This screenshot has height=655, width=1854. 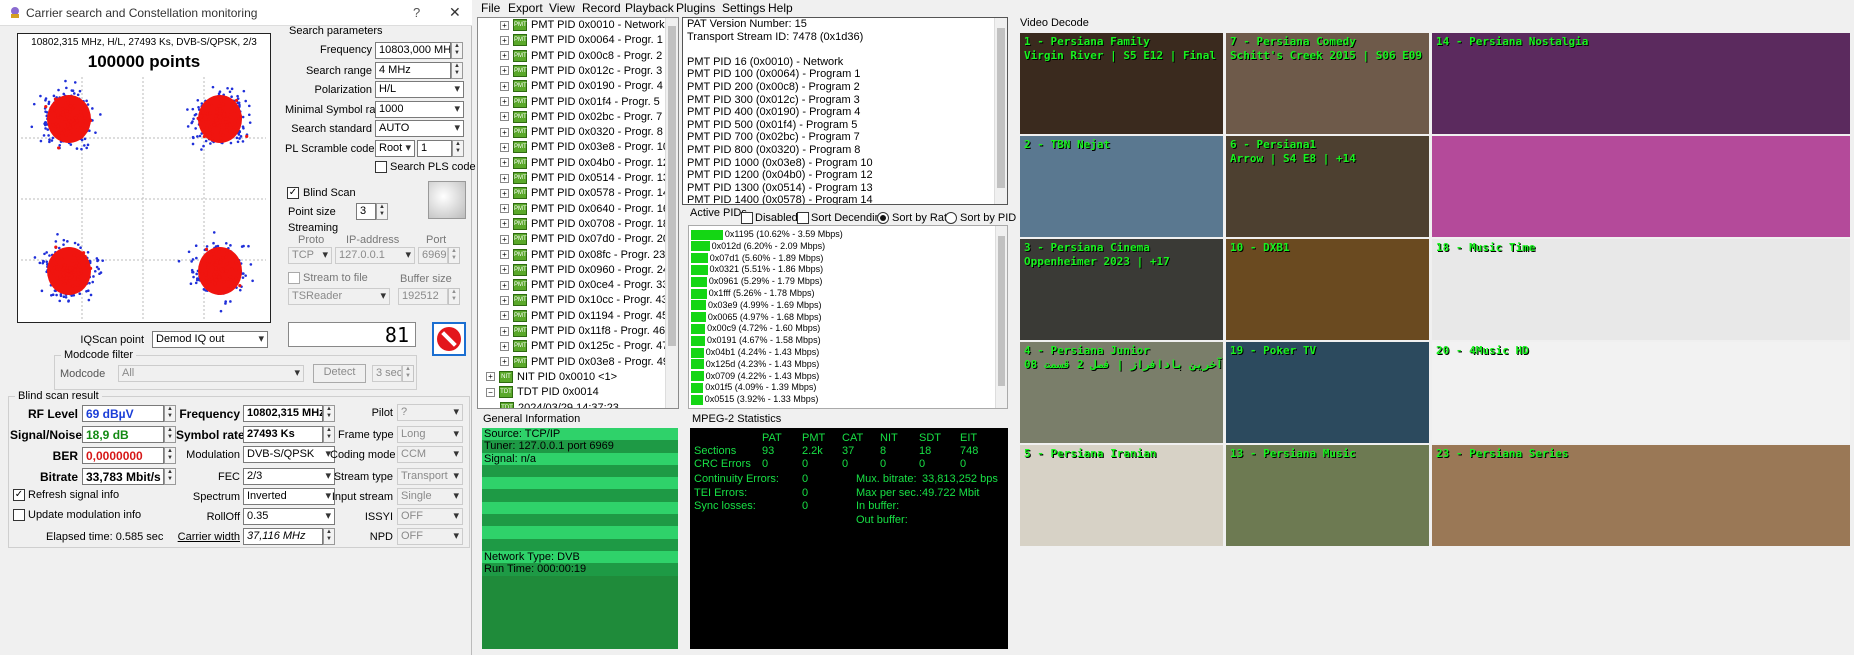 I want to click on npd-select: OFF, so click(x=430, y=536).